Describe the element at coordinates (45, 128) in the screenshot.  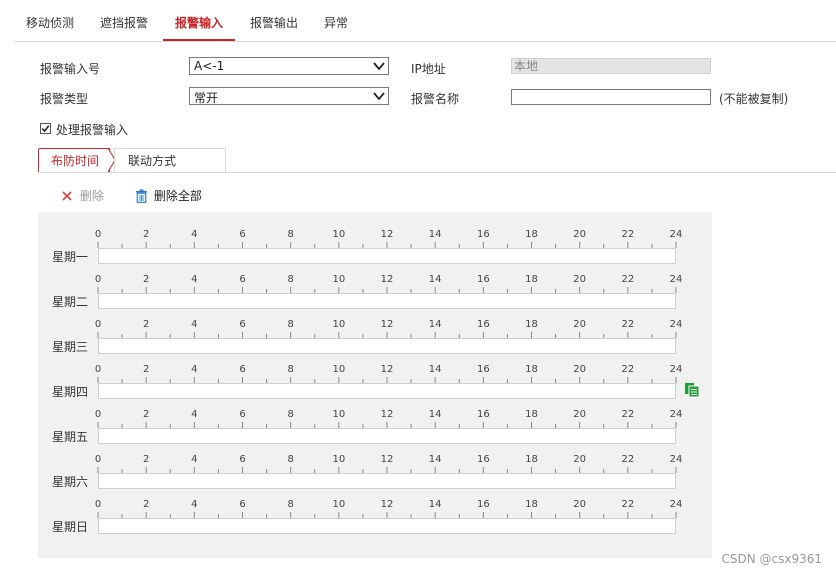
I see `handle-alarm-checkbox` at that location.